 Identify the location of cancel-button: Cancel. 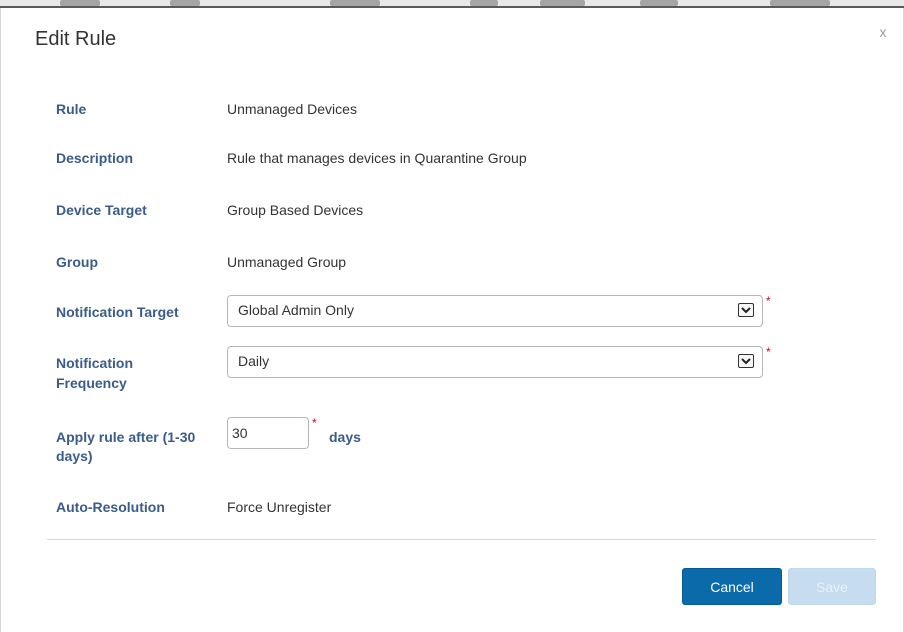
(732, 586).